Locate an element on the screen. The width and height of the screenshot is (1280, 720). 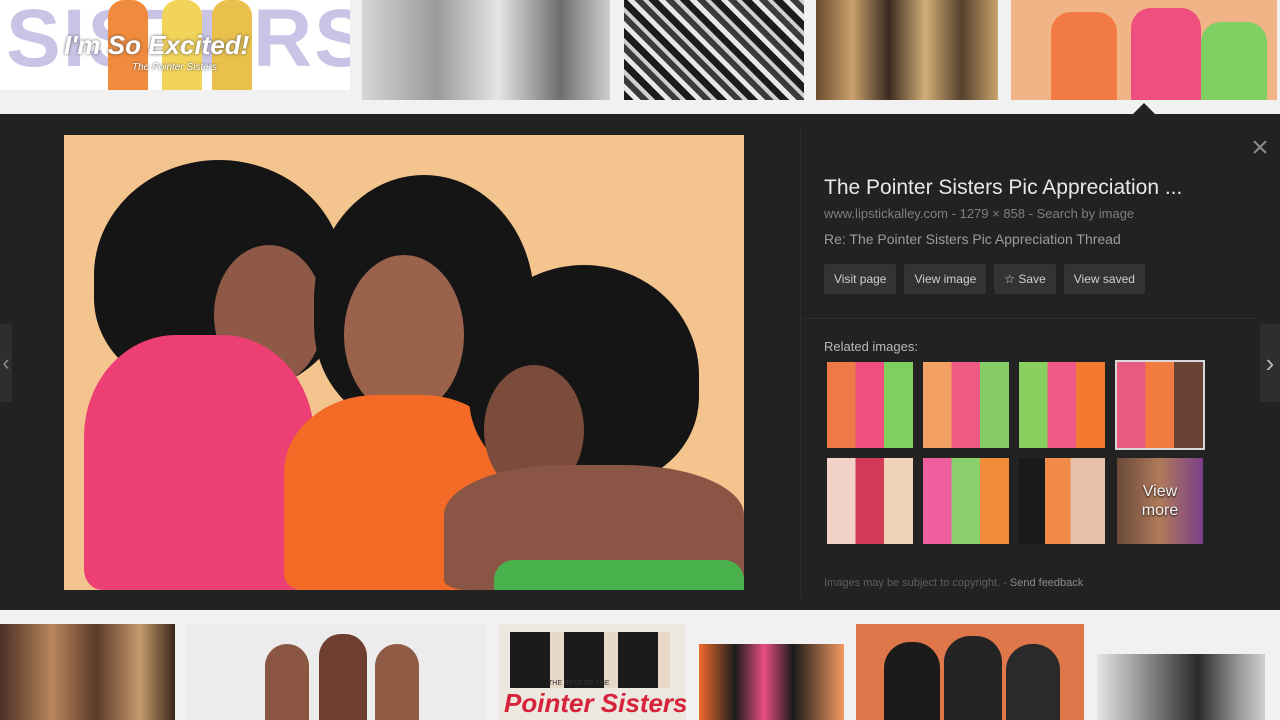
result-thumbnail: THE BEST OF THE Pointer Sisters is located at coordinates (592, 672).